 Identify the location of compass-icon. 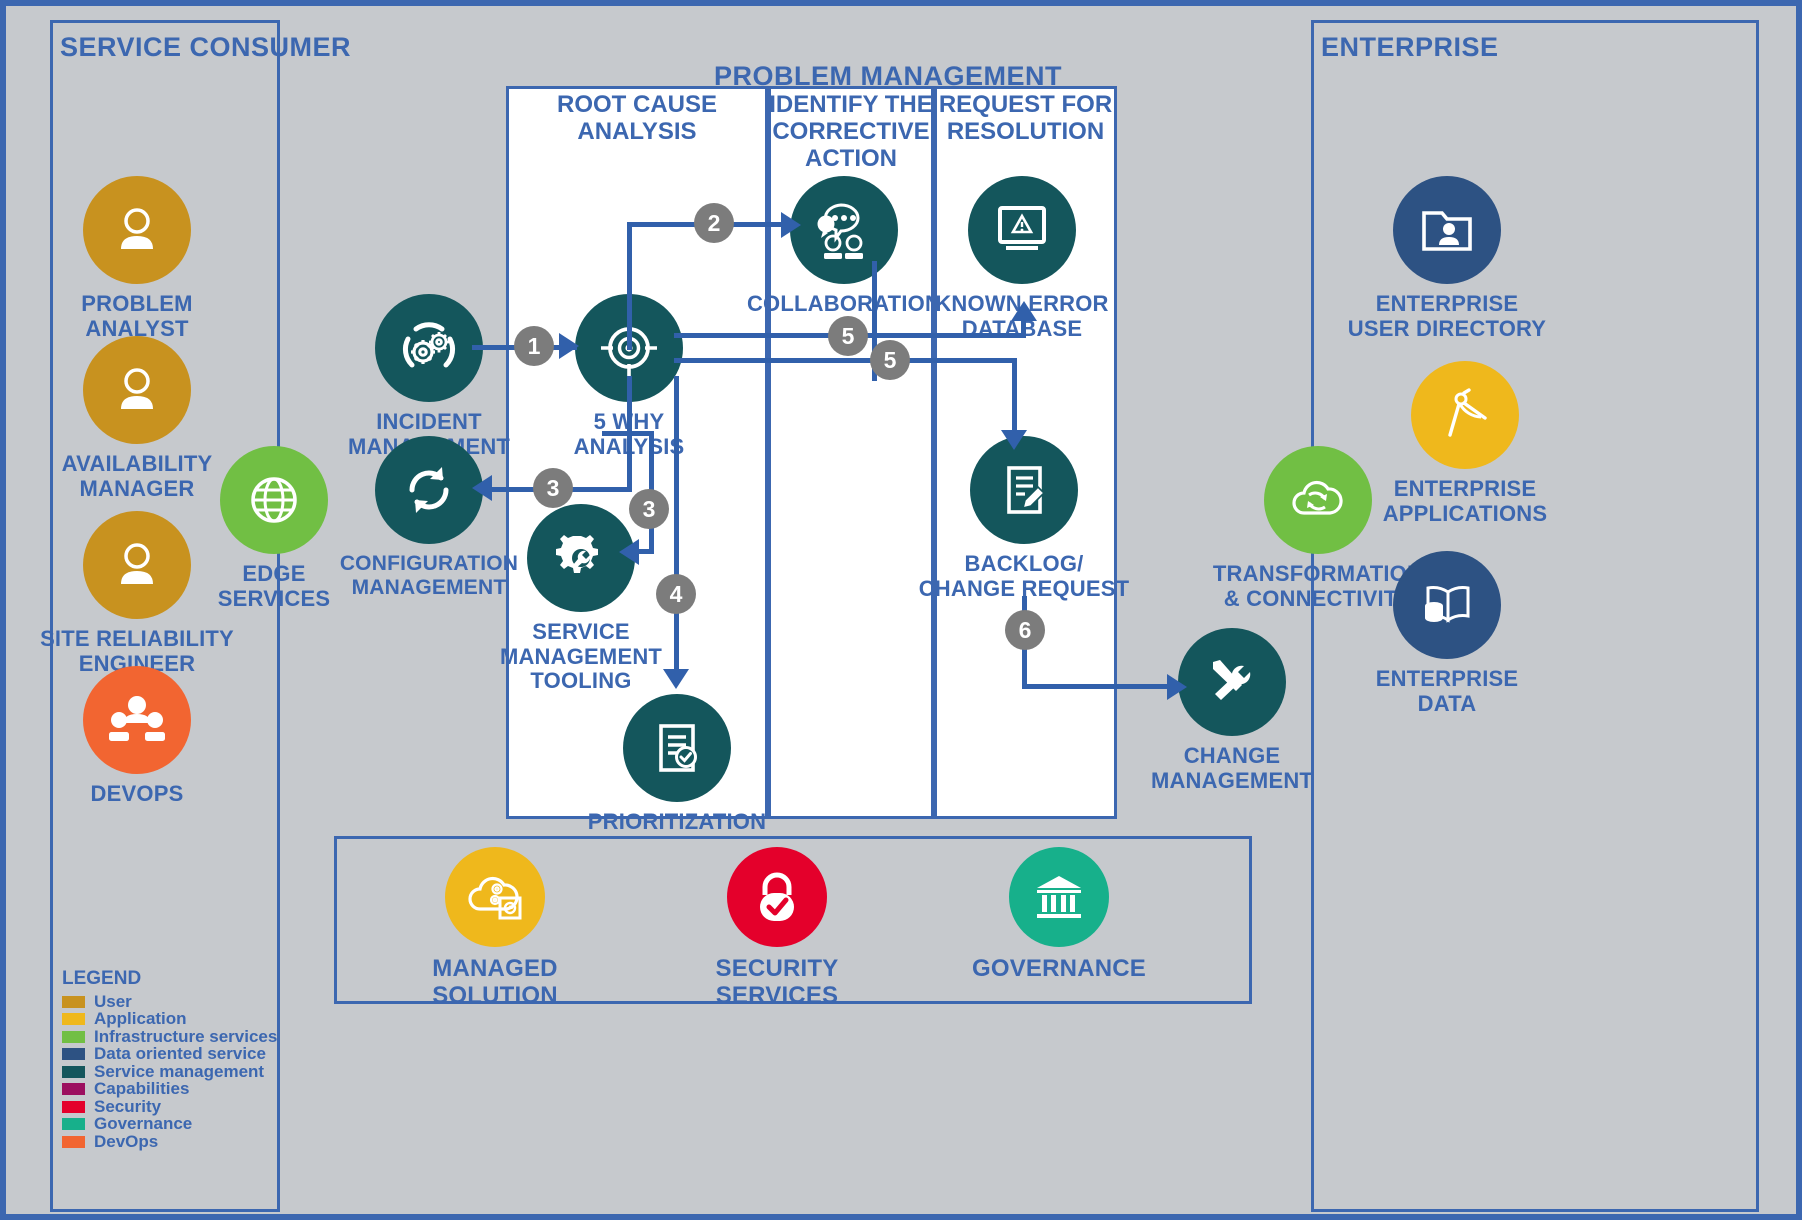
(1467, 412).